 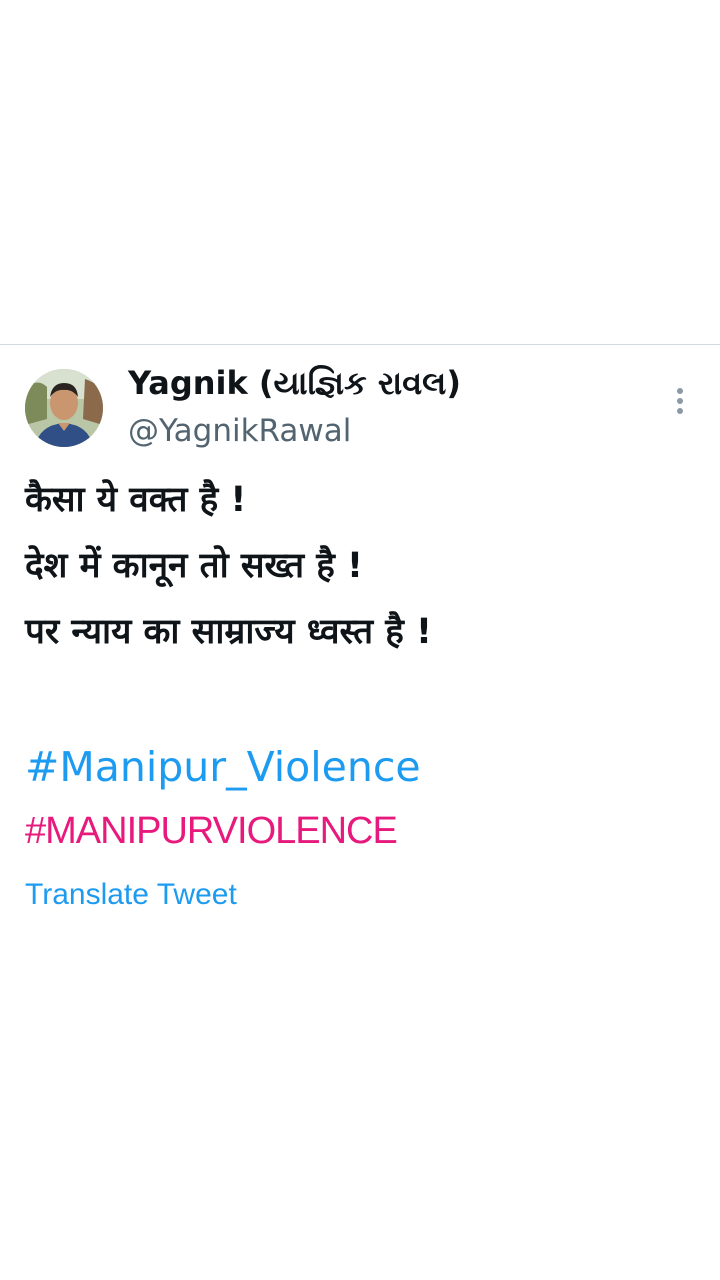 I want to click on avatar, so click(x=64, y=408).